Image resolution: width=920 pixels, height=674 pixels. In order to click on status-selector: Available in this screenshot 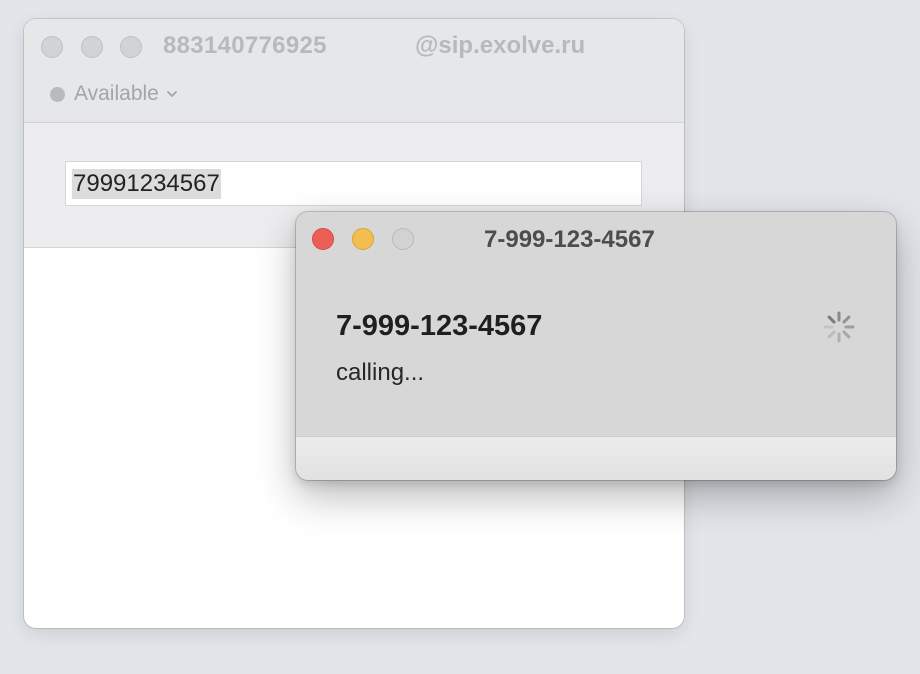, I will do `click(114, 94)`.